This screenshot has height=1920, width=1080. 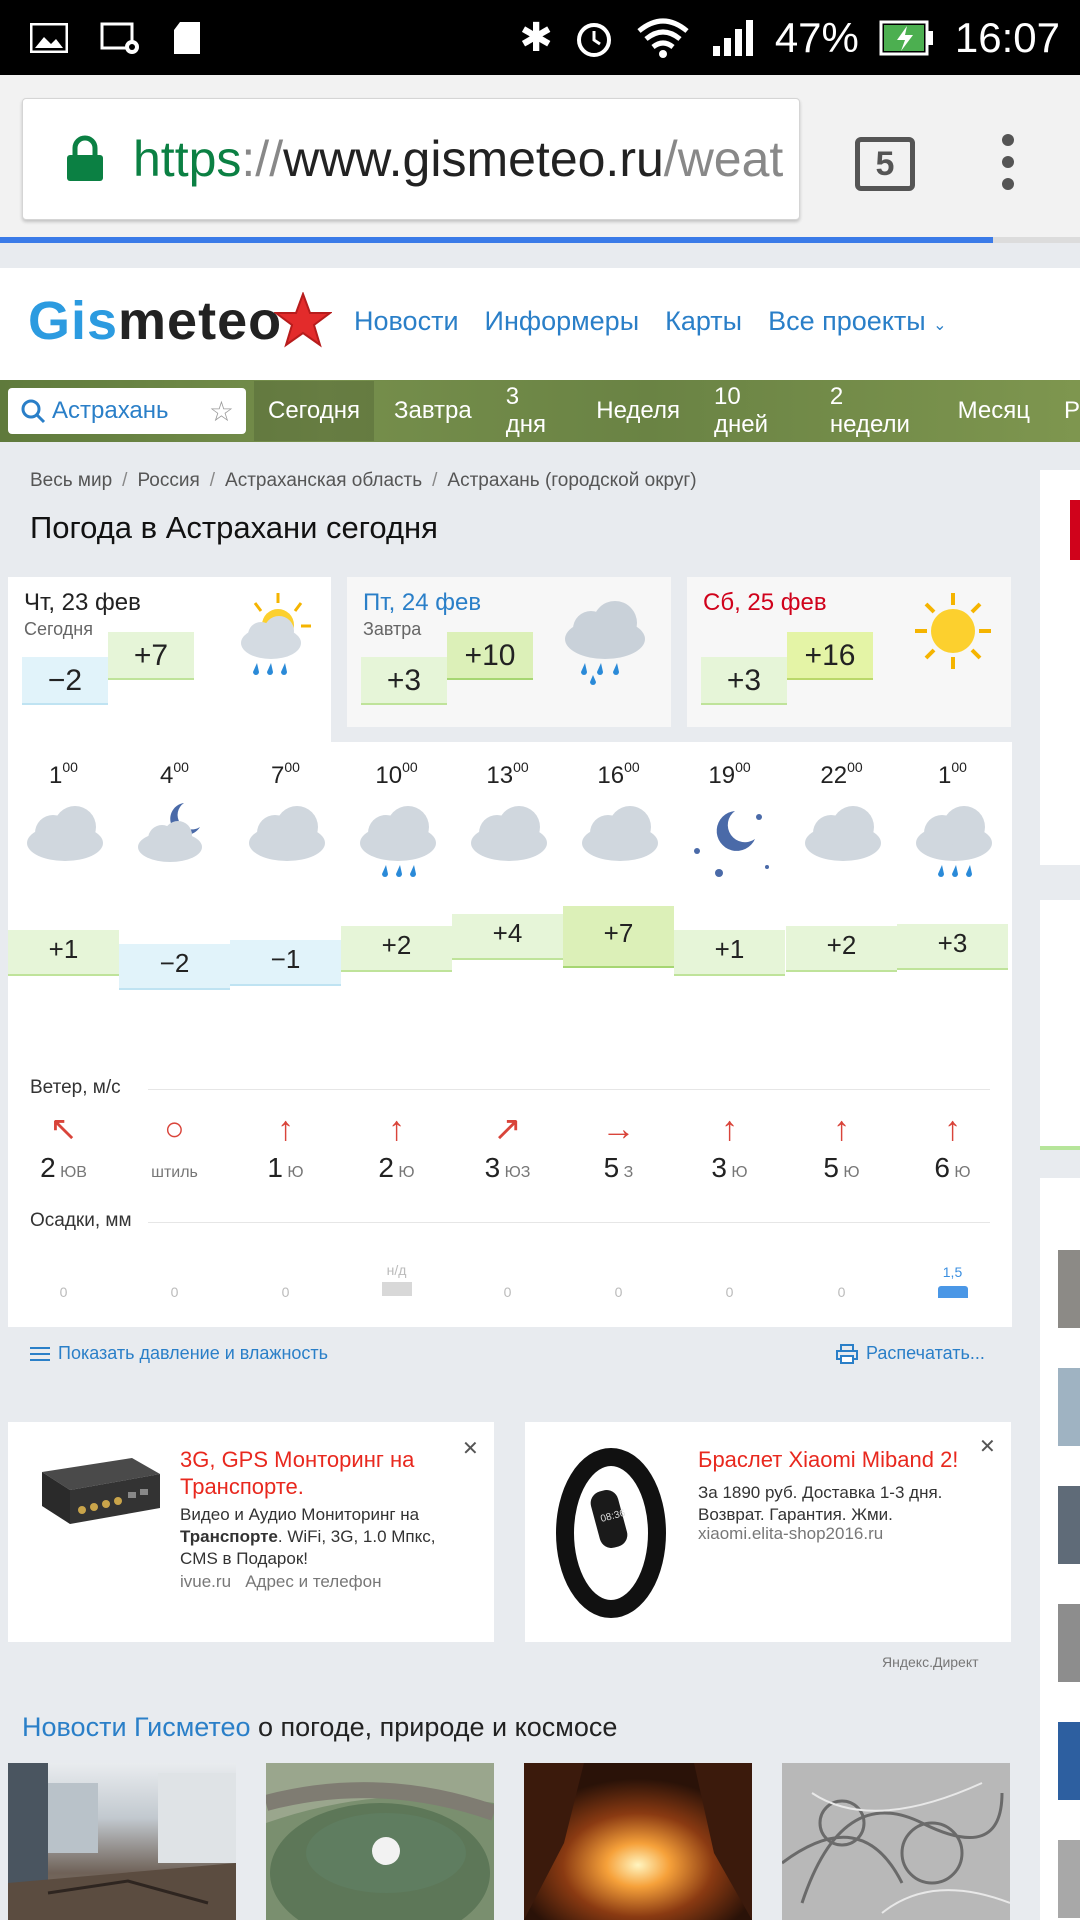 What do you see at coordinates (1072, 411) in the screenshot?
I see `tab-more: Р` at bounding box center [1072, 411].